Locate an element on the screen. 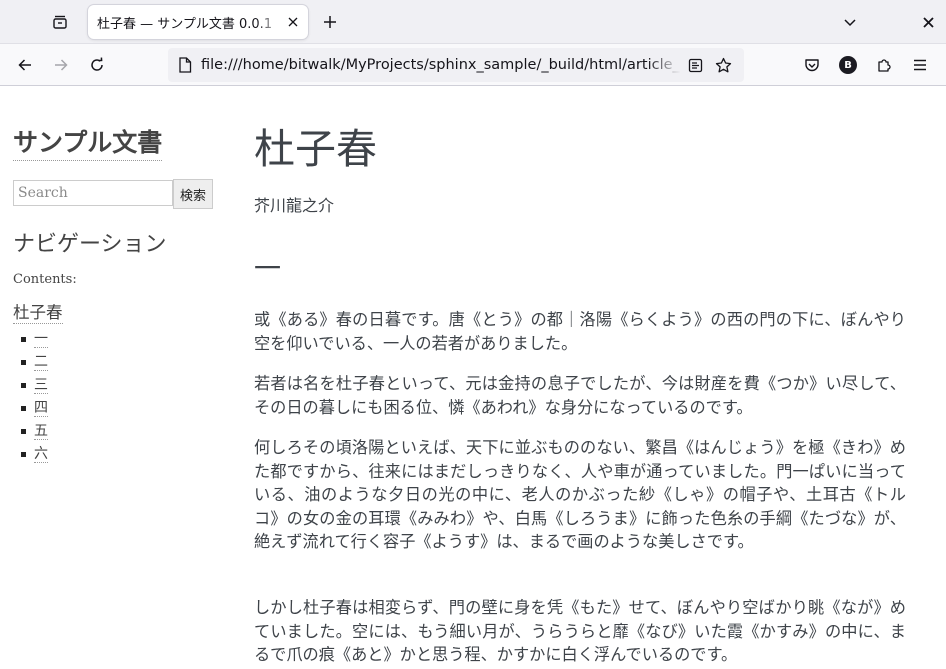 The height and width of the screenshot is (669, 946). tab-list-icon is located at coordinates (60, 22).